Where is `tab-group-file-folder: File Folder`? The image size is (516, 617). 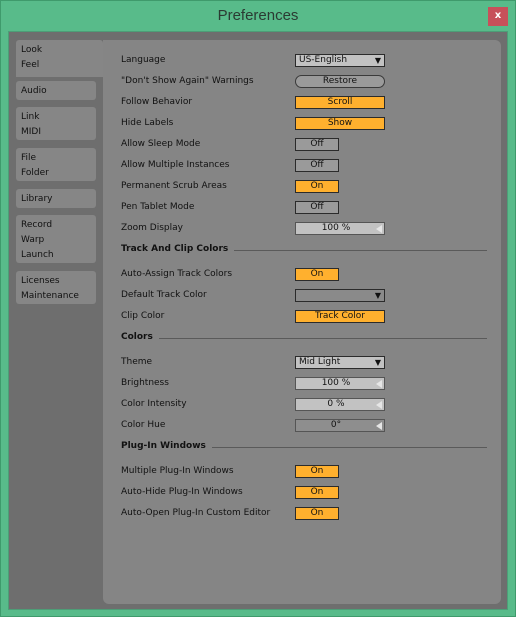 tab-group-file-folder: File Folder is located at coordinates (56, 164).